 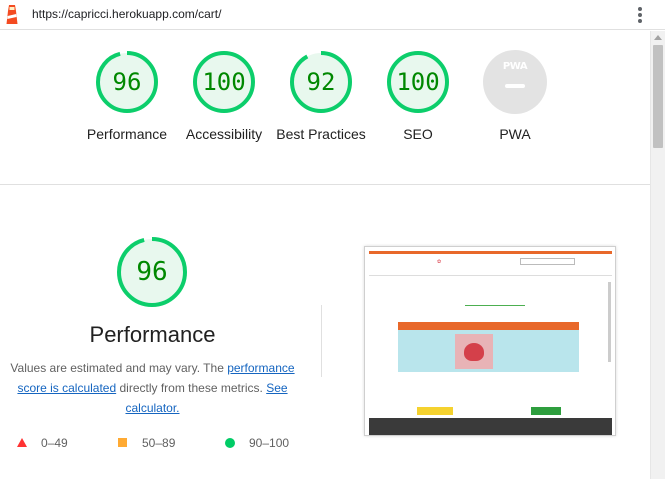 I want to click on gauge-label-accessibility: Accessibility, so click(x=224, y=134).